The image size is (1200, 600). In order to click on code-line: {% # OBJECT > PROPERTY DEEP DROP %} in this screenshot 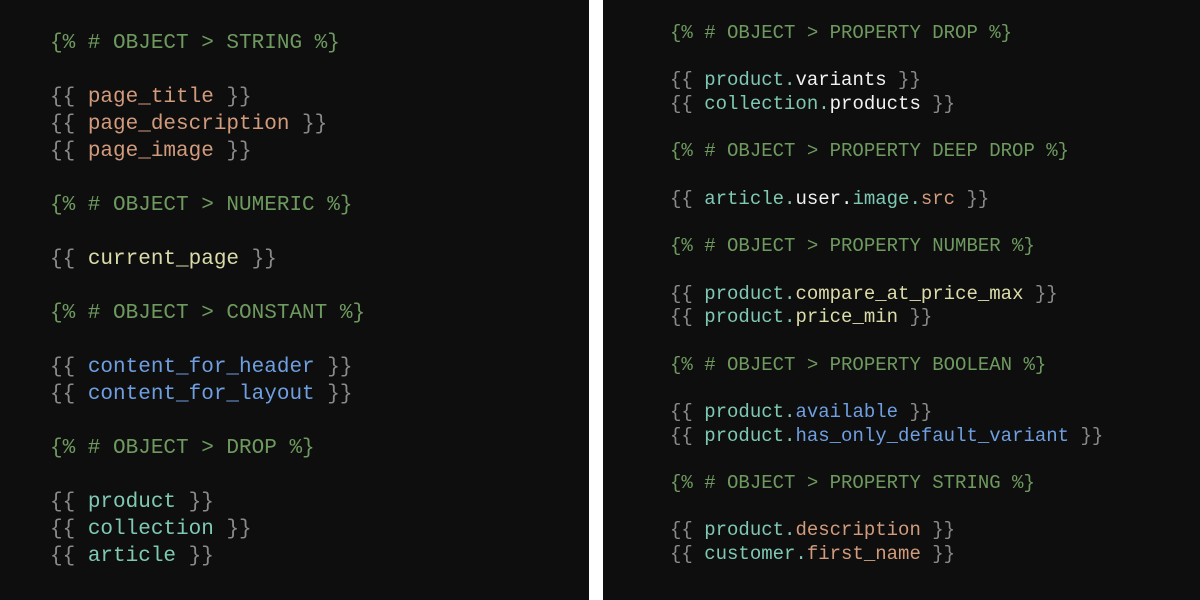, I will do `click(935, 152)`.